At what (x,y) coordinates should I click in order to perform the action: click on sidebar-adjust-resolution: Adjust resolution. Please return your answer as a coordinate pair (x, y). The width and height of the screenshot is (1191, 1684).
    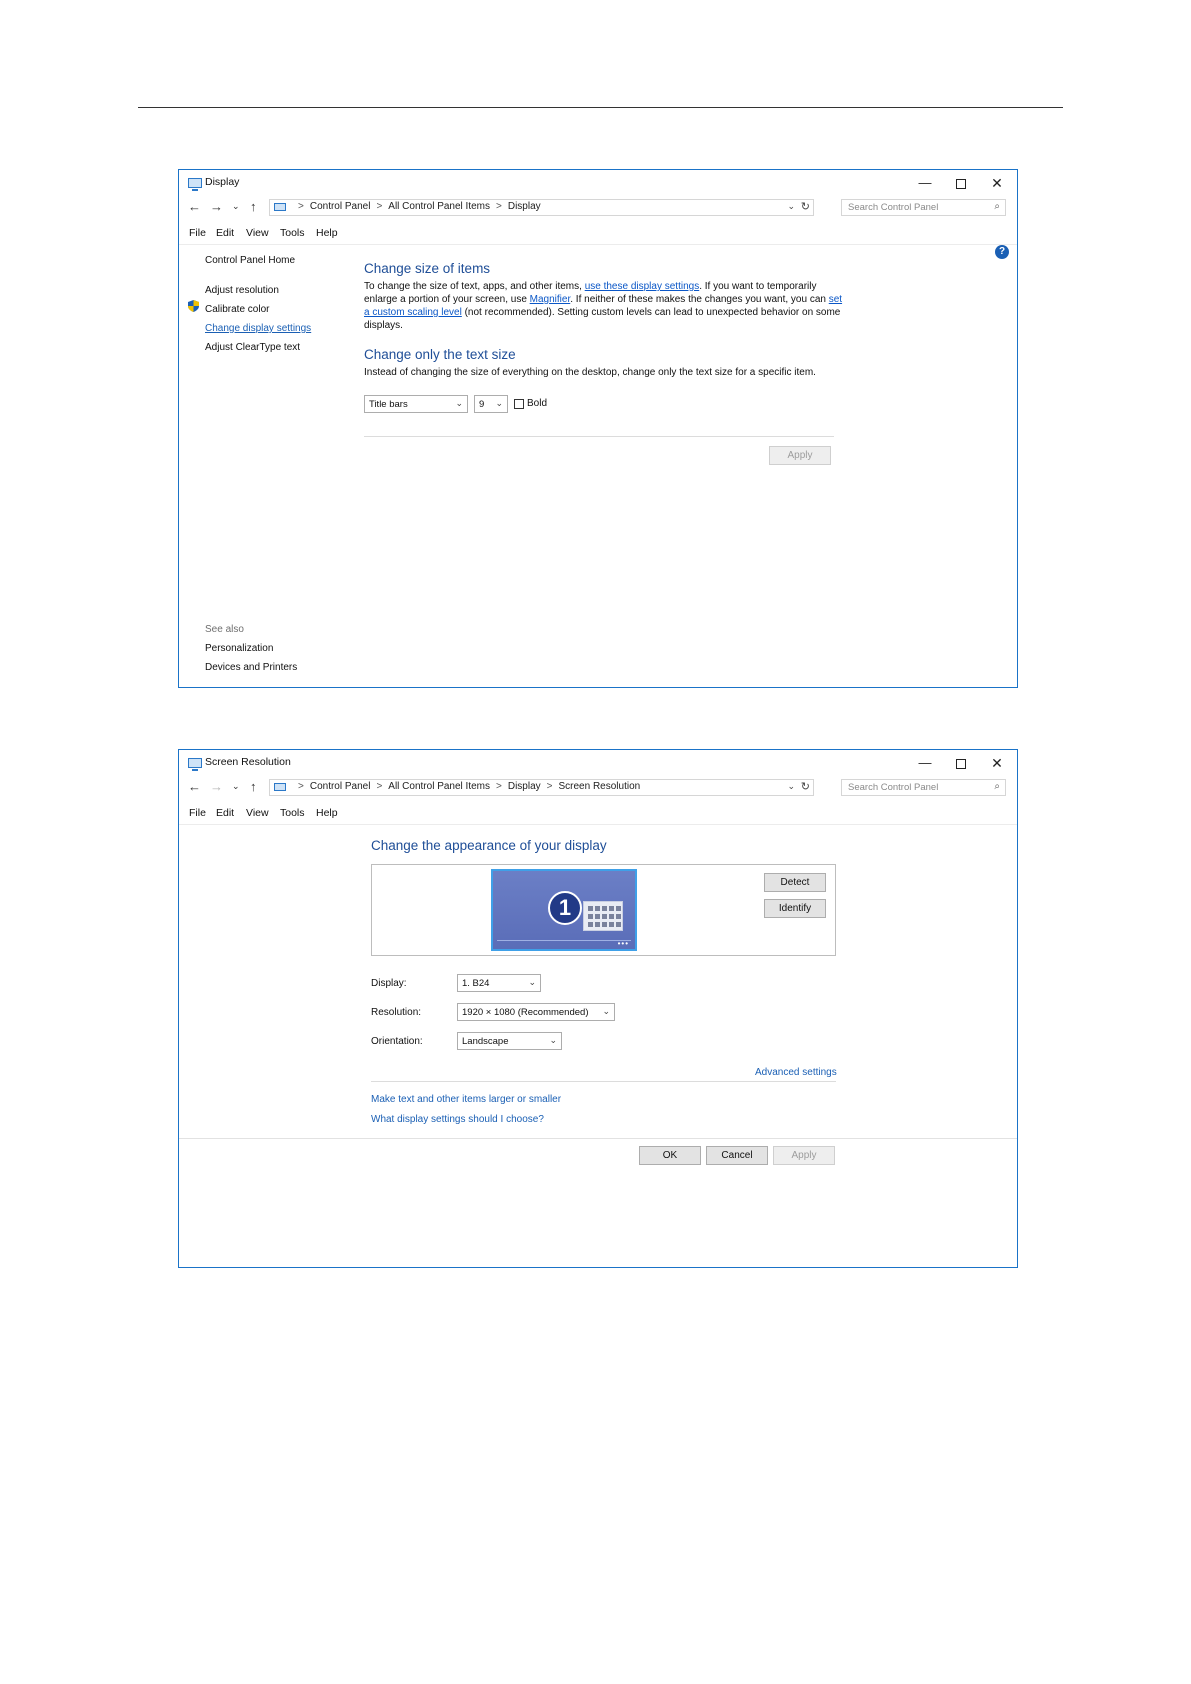
    Looking at the image, I should click on (242, 290).